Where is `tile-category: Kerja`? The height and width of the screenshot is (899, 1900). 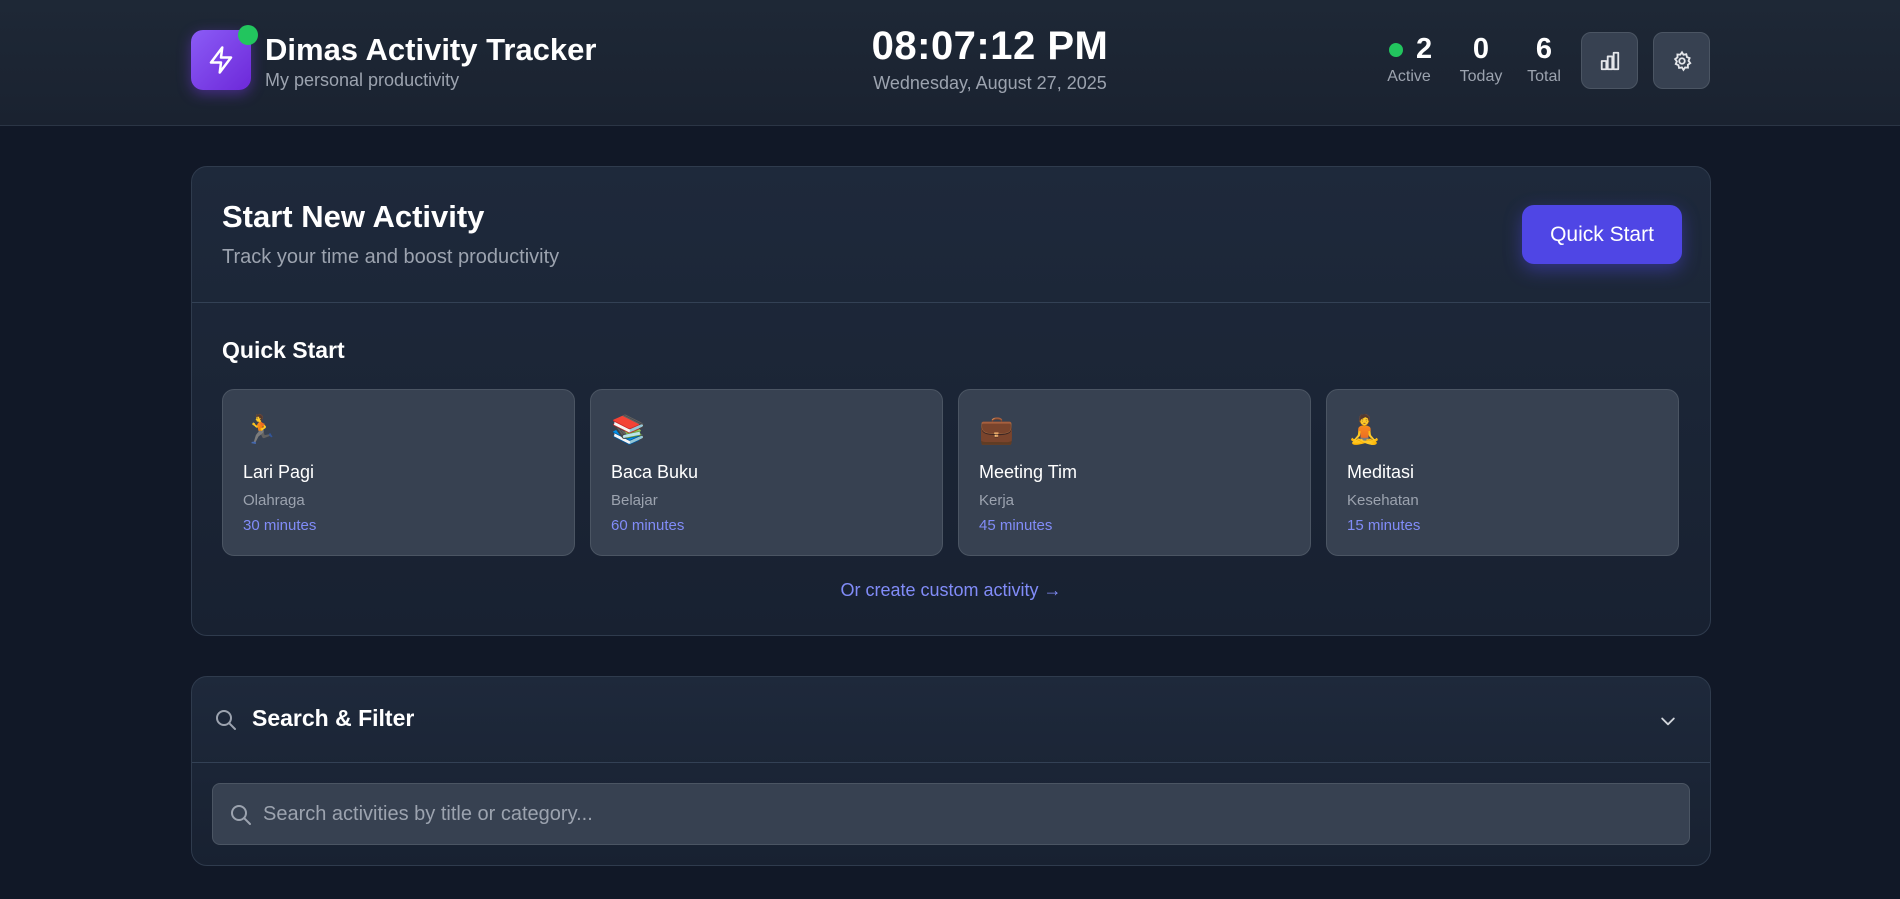
tile-category: Kerja is located at coordinates (997, 500).